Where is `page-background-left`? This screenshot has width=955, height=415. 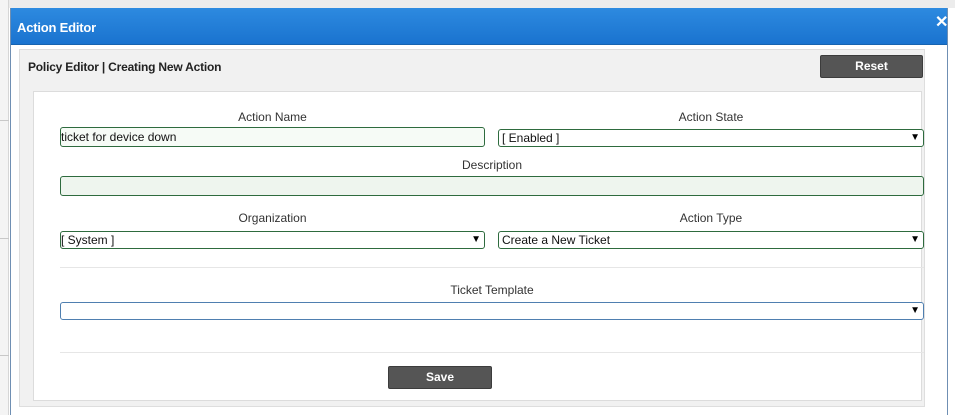
page-background-left is located at coordinates (4, 207).